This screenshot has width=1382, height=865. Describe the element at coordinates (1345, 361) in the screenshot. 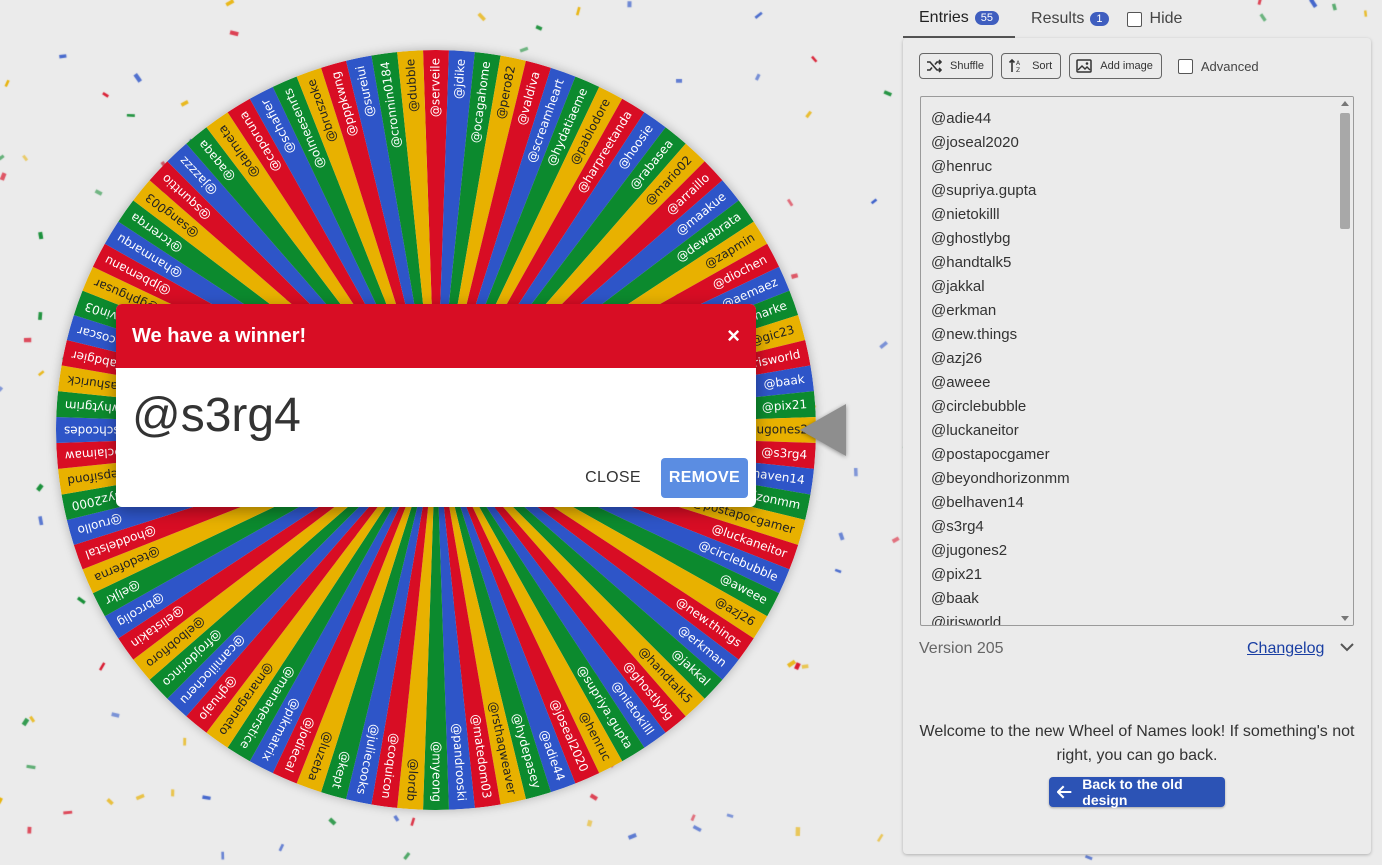

I see `entries-scrollbar` at that location.